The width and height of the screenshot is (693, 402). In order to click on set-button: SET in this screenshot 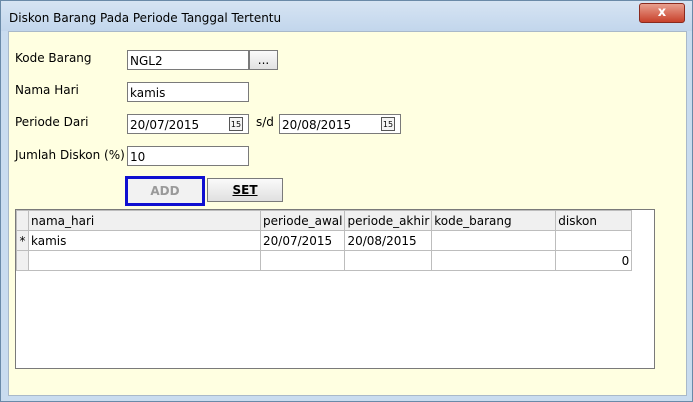, I will do `click(245, 190)`.